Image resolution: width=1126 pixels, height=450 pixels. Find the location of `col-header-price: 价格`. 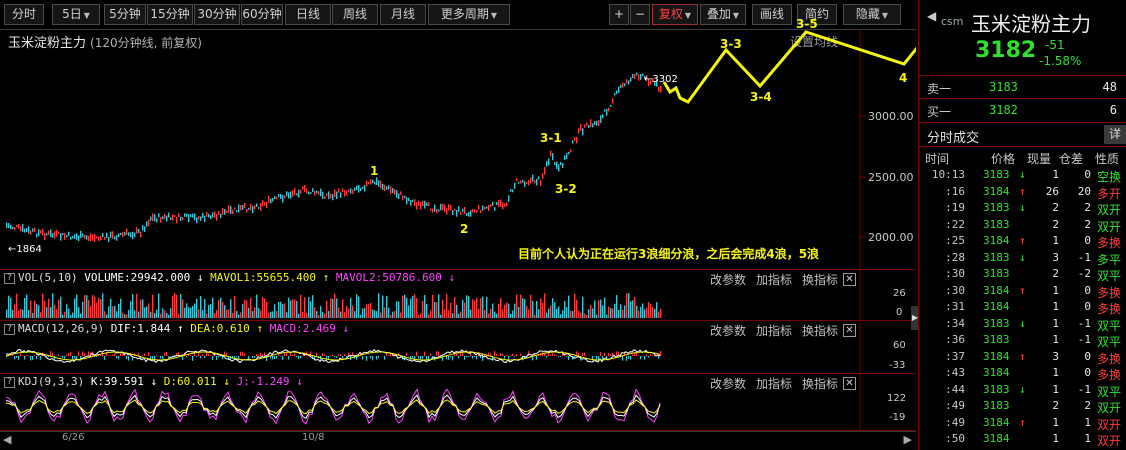

col-header-price: 价格 is located at coordinates (1003, 159).